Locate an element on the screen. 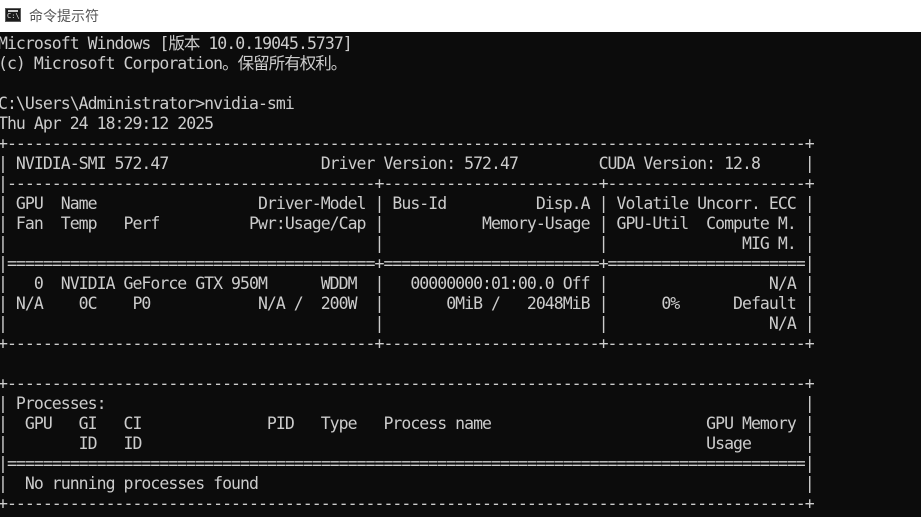 This screenshot has height=517, width=921. title-bar: 命令提示符 is located at coordinates (460, 16).